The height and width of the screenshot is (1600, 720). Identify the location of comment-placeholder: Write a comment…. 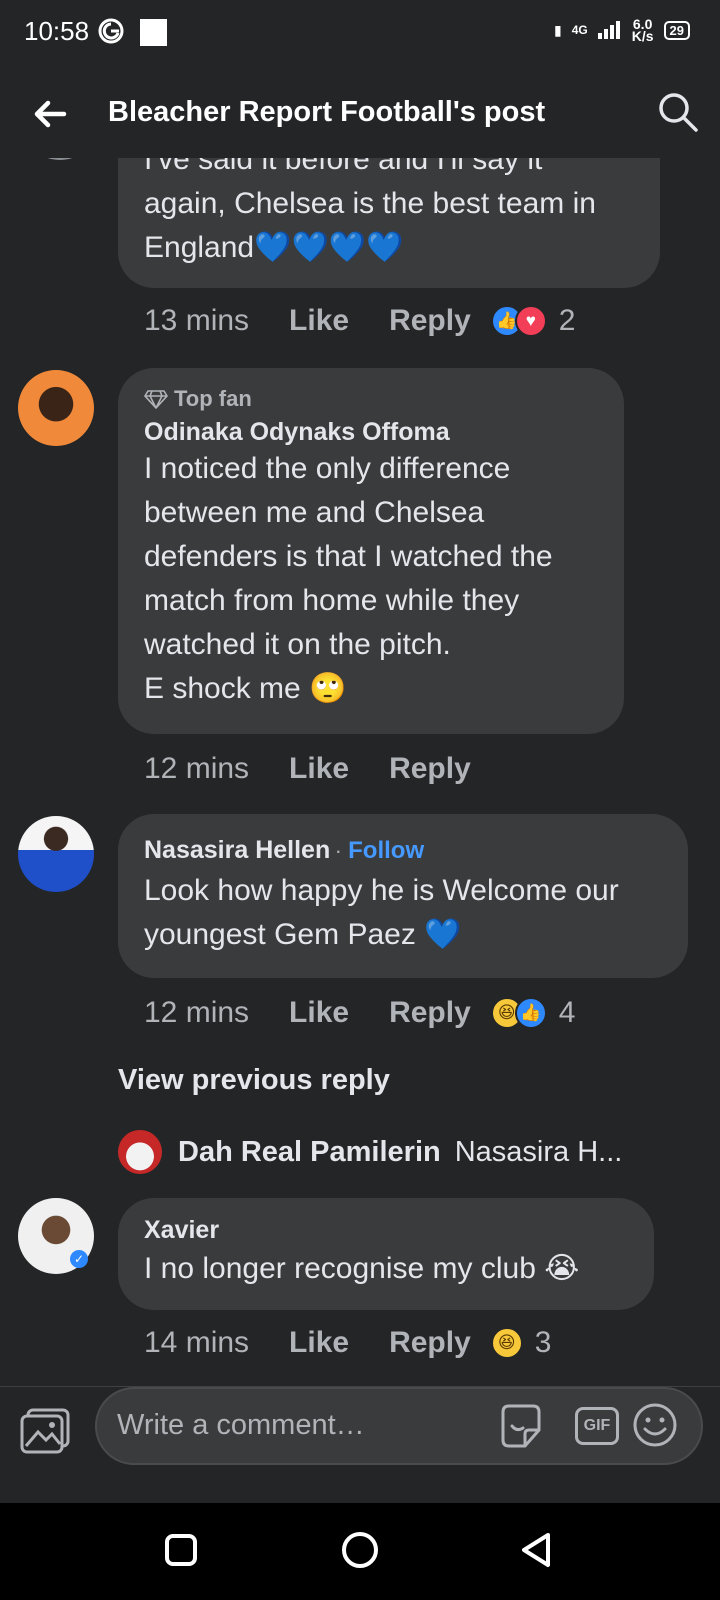
(241, 1425).